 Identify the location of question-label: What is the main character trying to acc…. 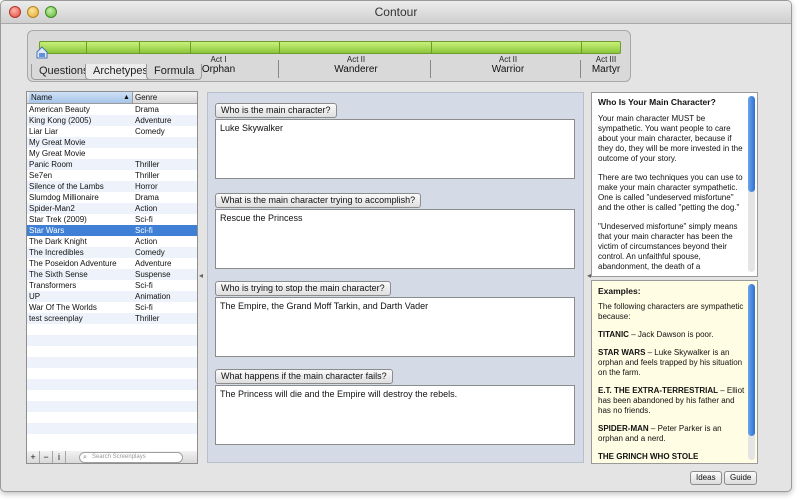
(318, 200).